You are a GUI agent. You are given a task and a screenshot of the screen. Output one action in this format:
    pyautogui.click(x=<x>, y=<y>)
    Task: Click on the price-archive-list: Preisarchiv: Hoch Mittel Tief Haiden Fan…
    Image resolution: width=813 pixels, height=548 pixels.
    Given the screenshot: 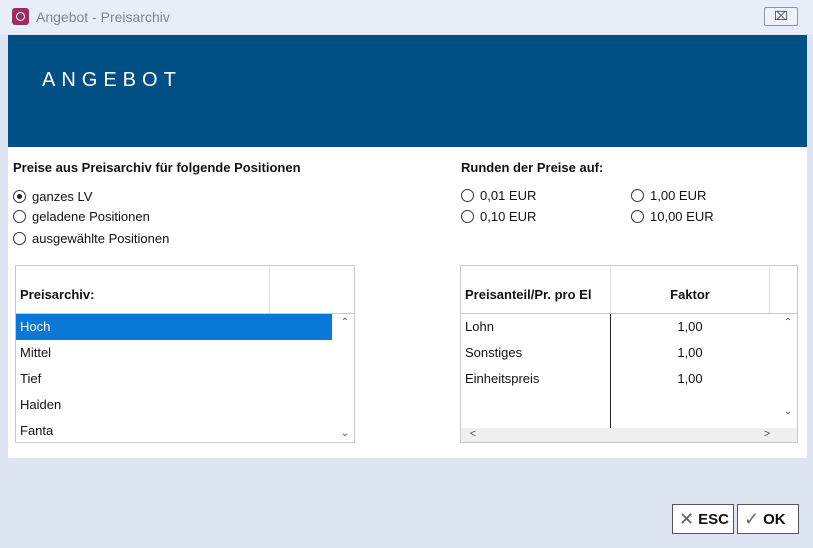 What is the action you would take?
    pyautogui.click(x=185, y=354)
    